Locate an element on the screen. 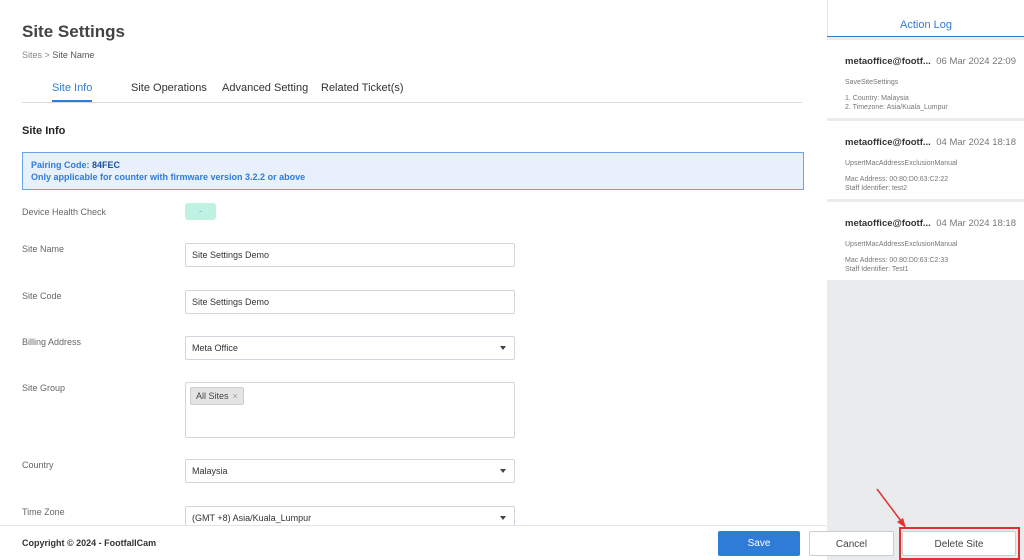 The image size is (1024, 560). site-group-chip: All Sites × is located at coordinates (217, 396).